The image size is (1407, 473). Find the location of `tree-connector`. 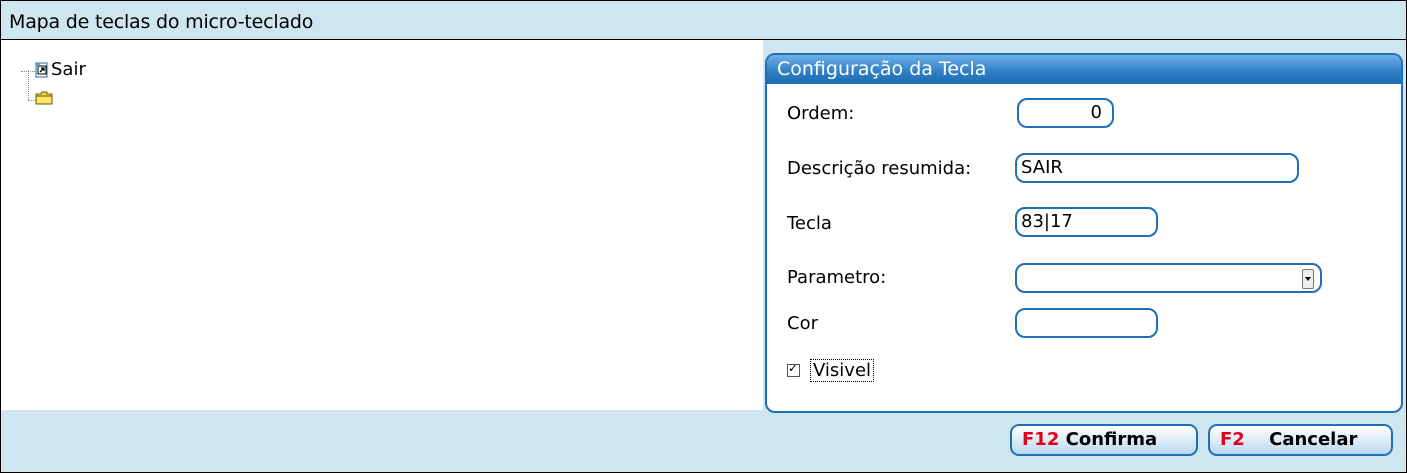

tree-connector is located at coordinates (28, 85).